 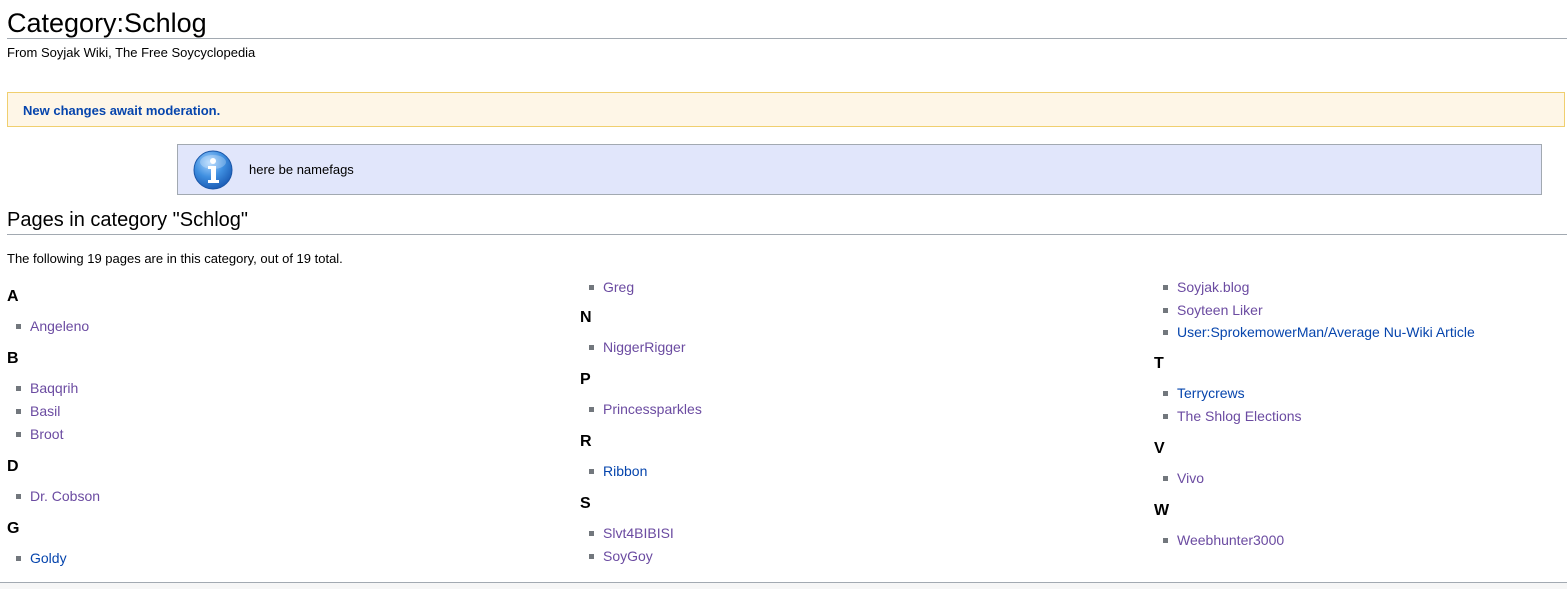 I want to click on letter-heading-t: T, so click(x=1159, y=363).